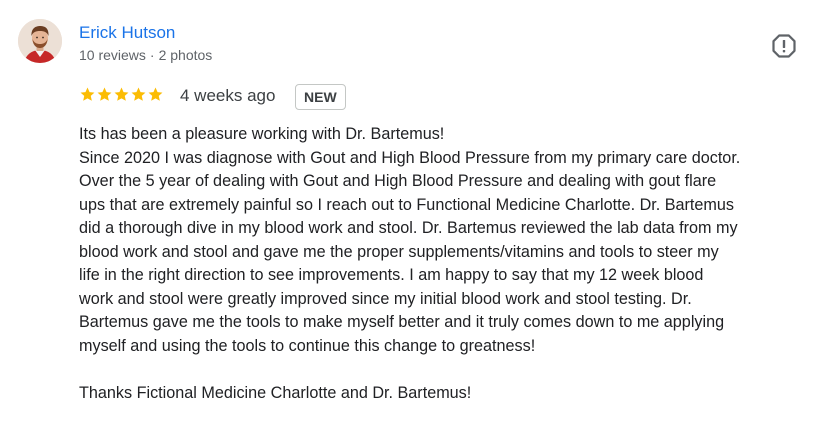 The height and width of the screenshot is (438, 833). What do you see at coordinates (40, 41) in the screenshot?
I see `reviewer-avatar` at bounding box center [40, 41].